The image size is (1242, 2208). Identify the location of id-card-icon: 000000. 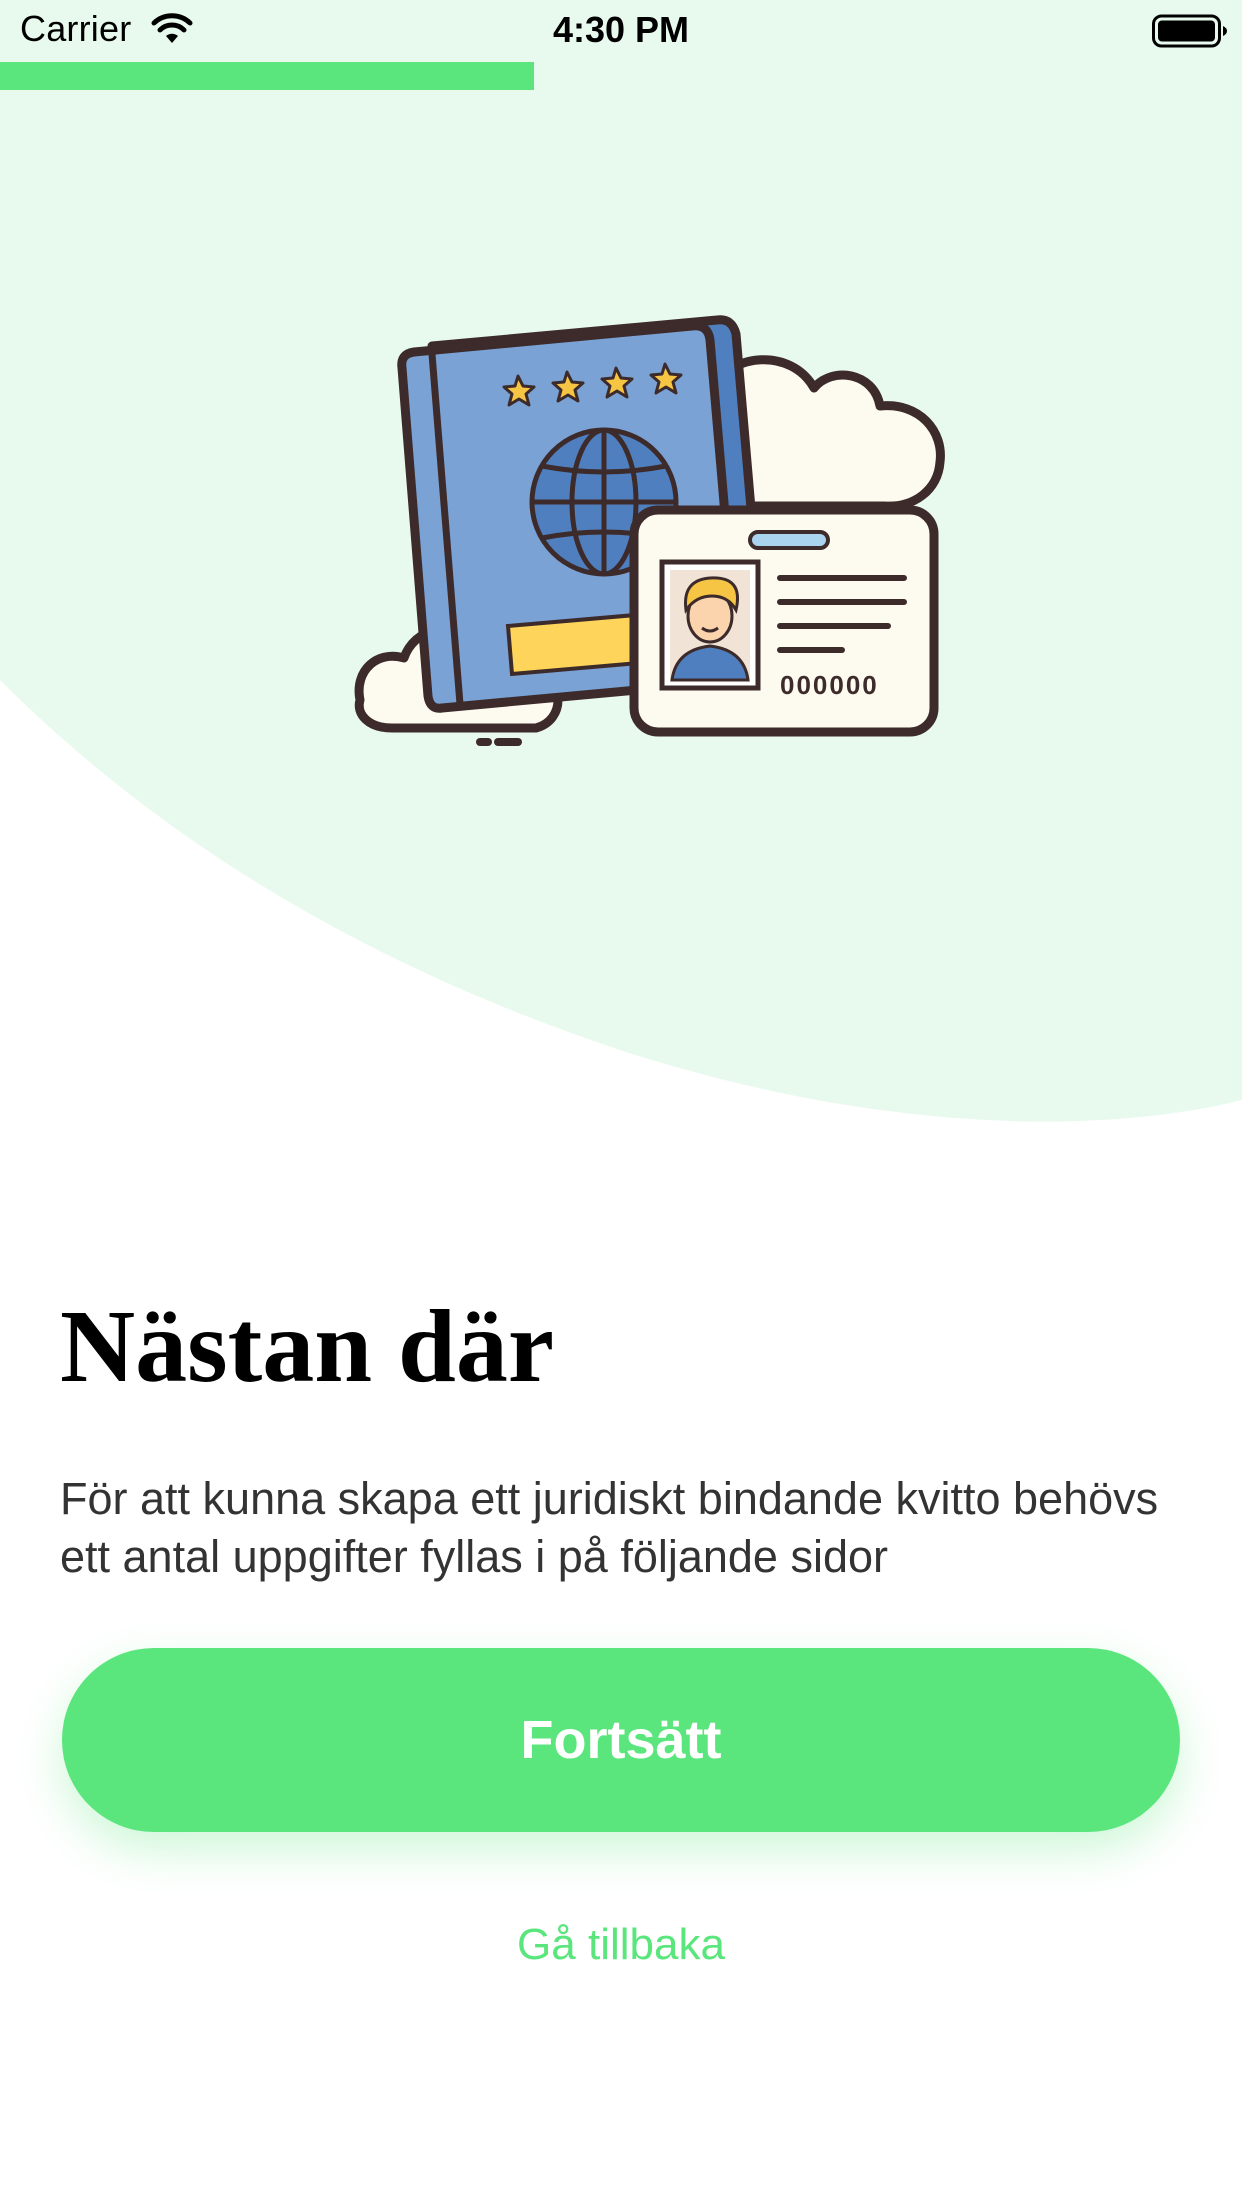
(784, 621).